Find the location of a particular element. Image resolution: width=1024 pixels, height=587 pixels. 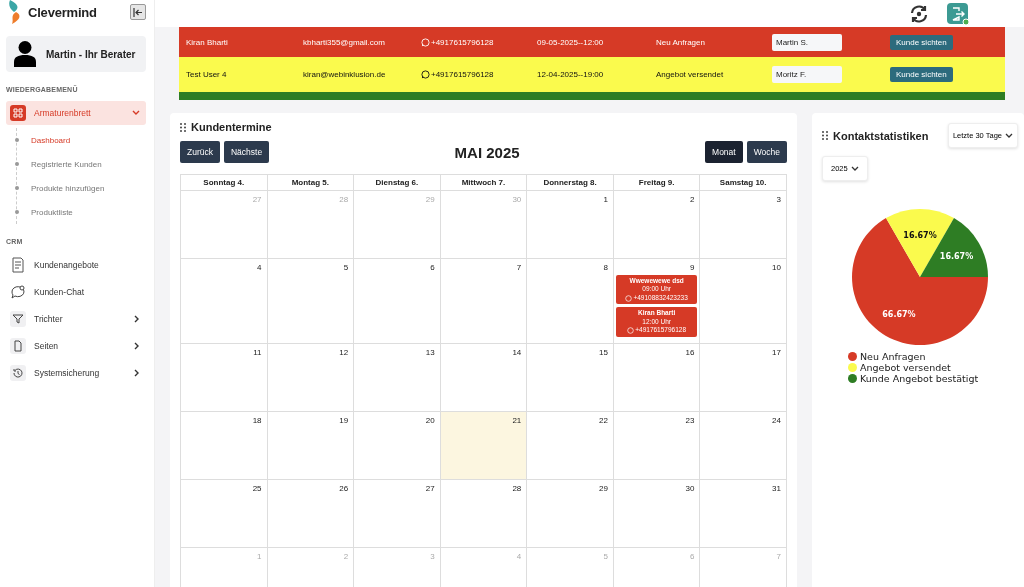

nav-item: Kundenangebote is located at coordinates (76, 265).